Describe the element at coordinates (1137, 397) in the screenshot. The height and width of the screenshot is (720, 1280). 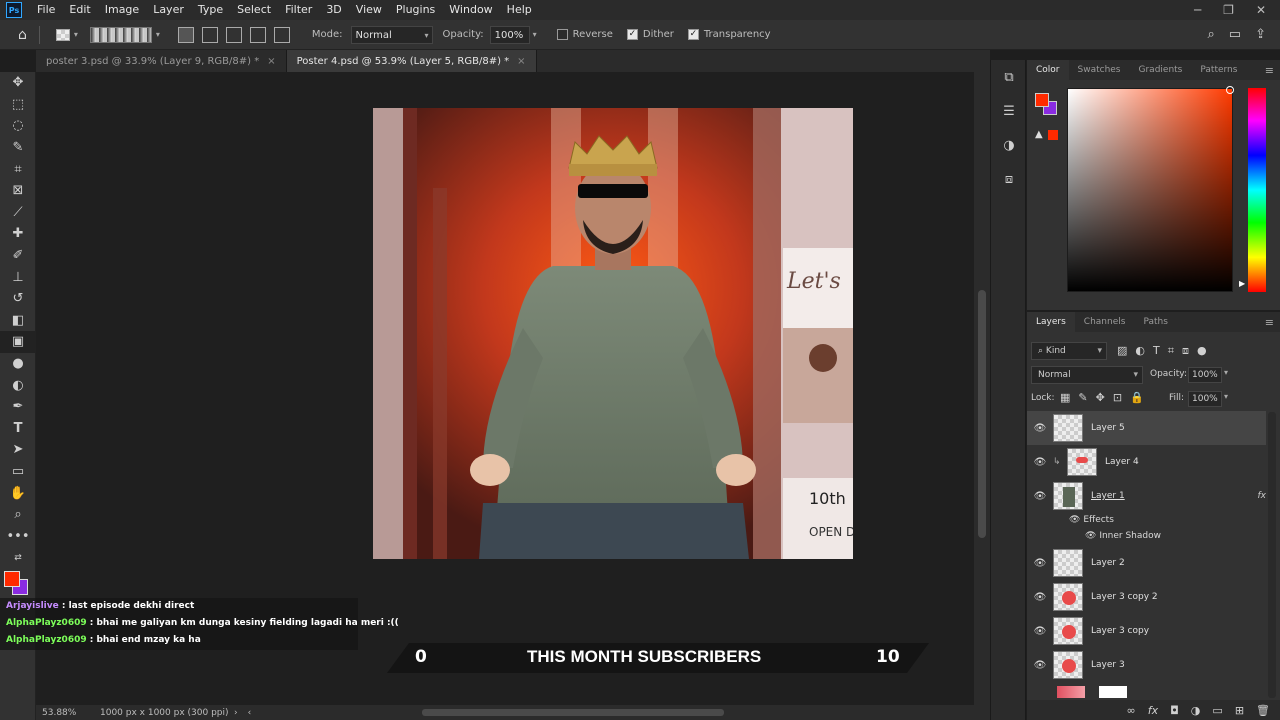
I see `lock-all-icon: 🔒` at that location.